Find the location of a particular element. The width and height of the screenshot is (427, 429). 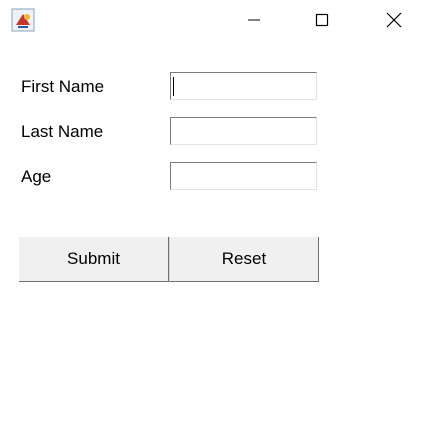

minimize-button is located at coordinates (254, 20).